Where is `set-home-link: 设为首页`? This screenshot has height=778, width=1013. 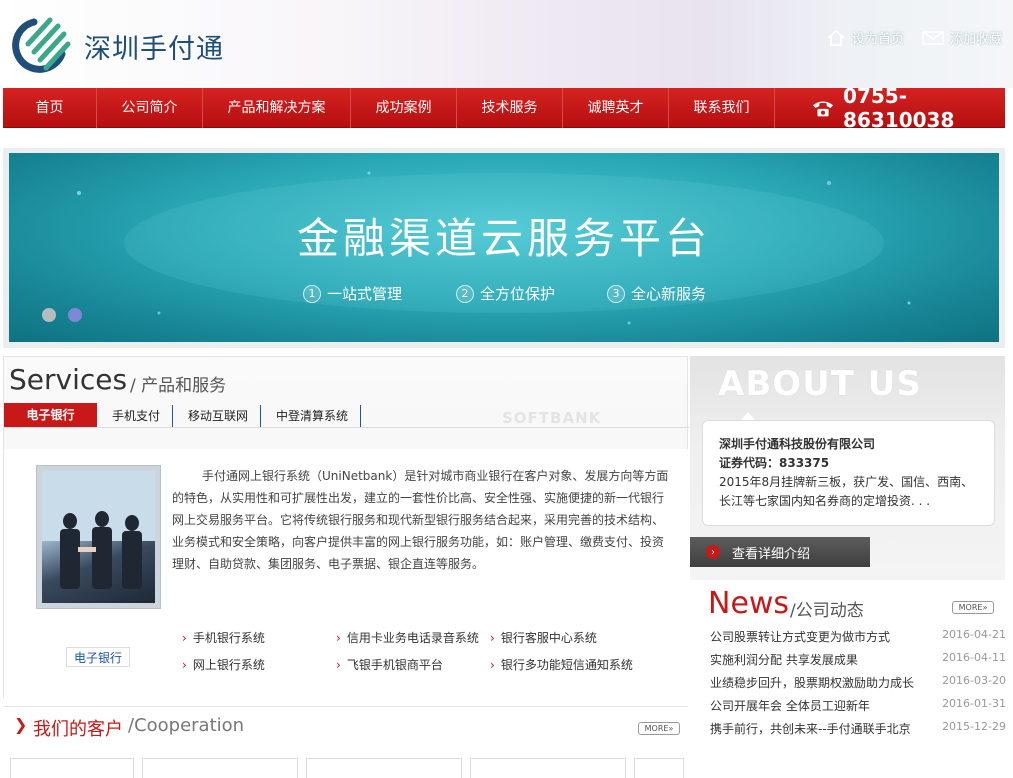 set-home-link: 设为首页 is located at coordinates (865, 37).